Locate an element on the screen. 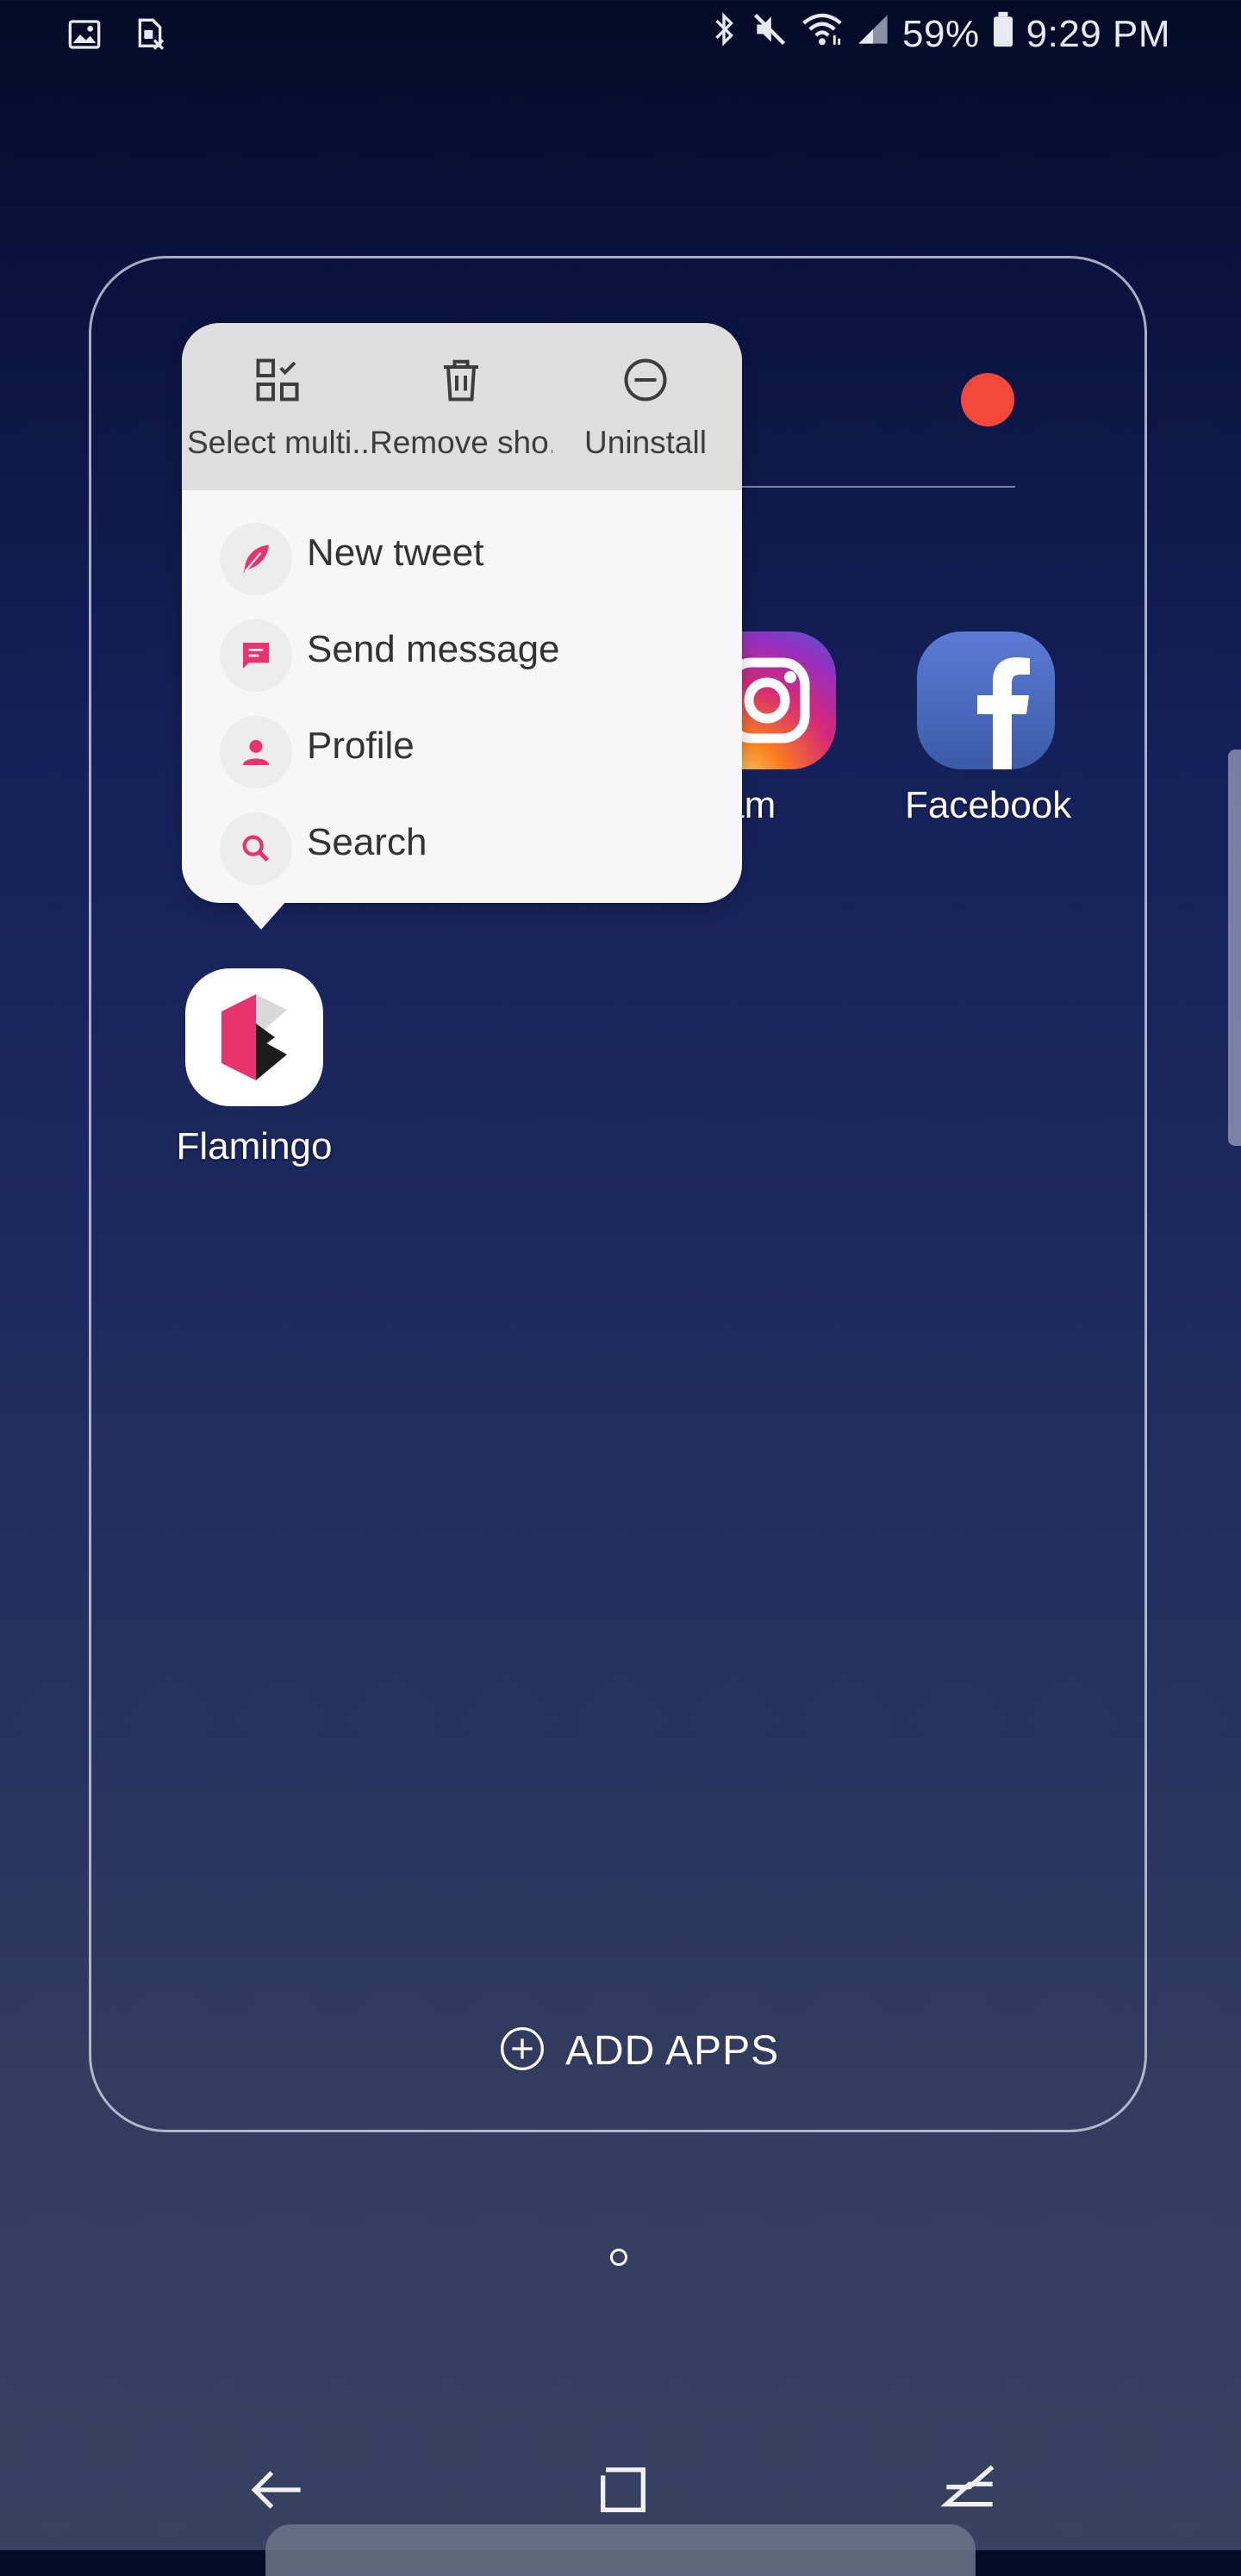  recent-apps-icon is located at coordinates (968, 2486).